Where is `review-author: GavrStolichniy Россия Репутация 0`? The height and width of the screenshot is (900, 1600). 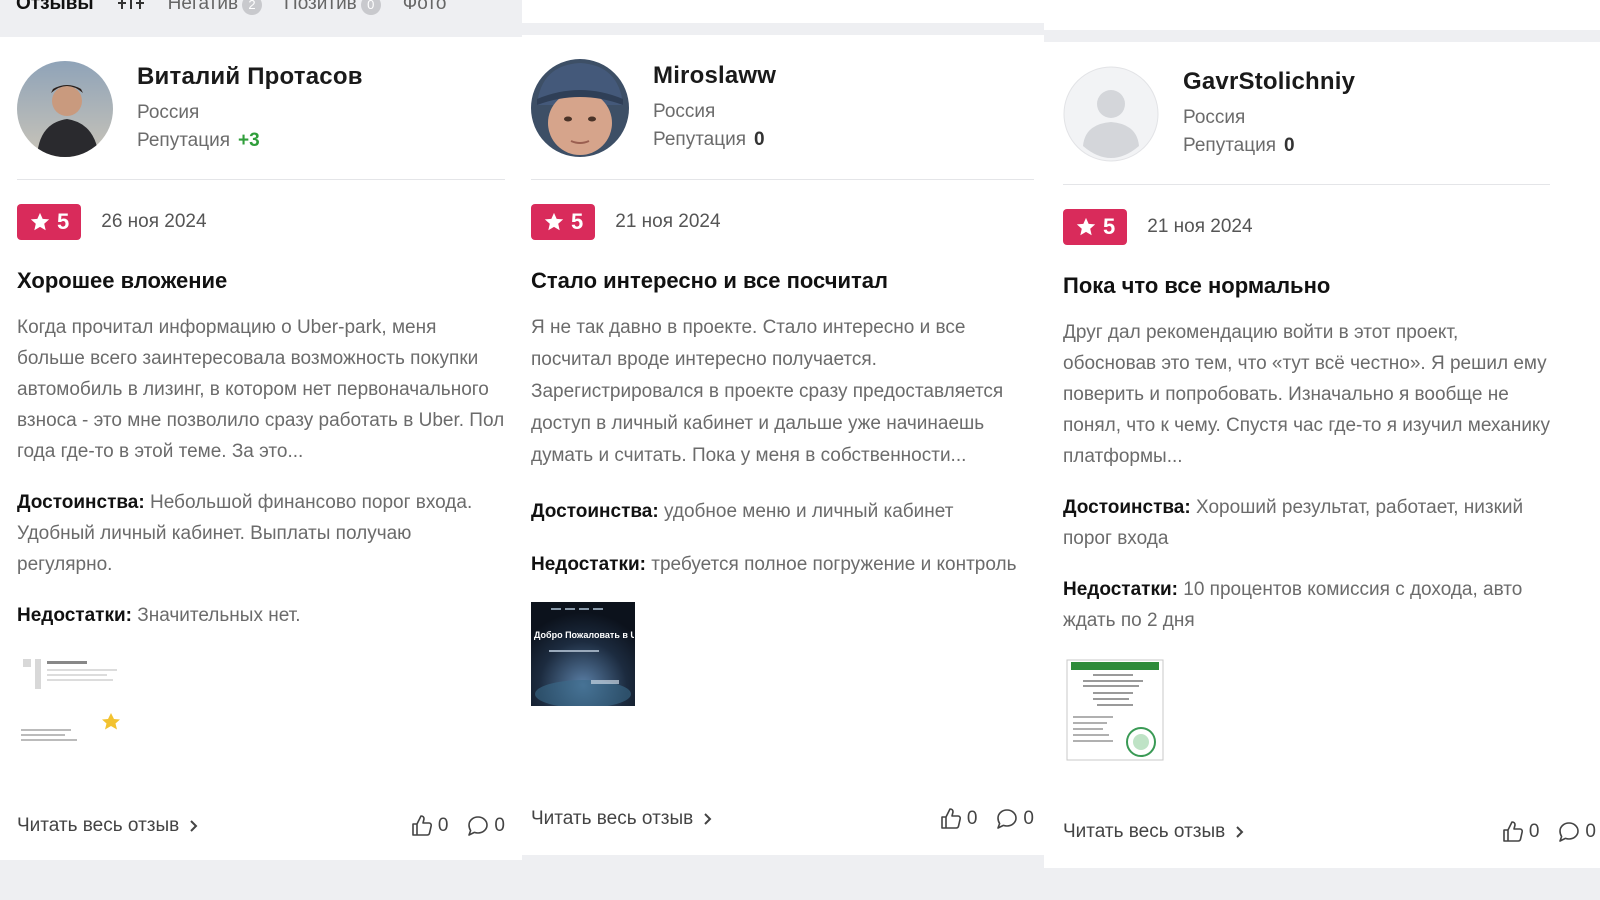 review-author: GavrStolichniy Россия Репутация 0 is located at coordinates (1306, 125).